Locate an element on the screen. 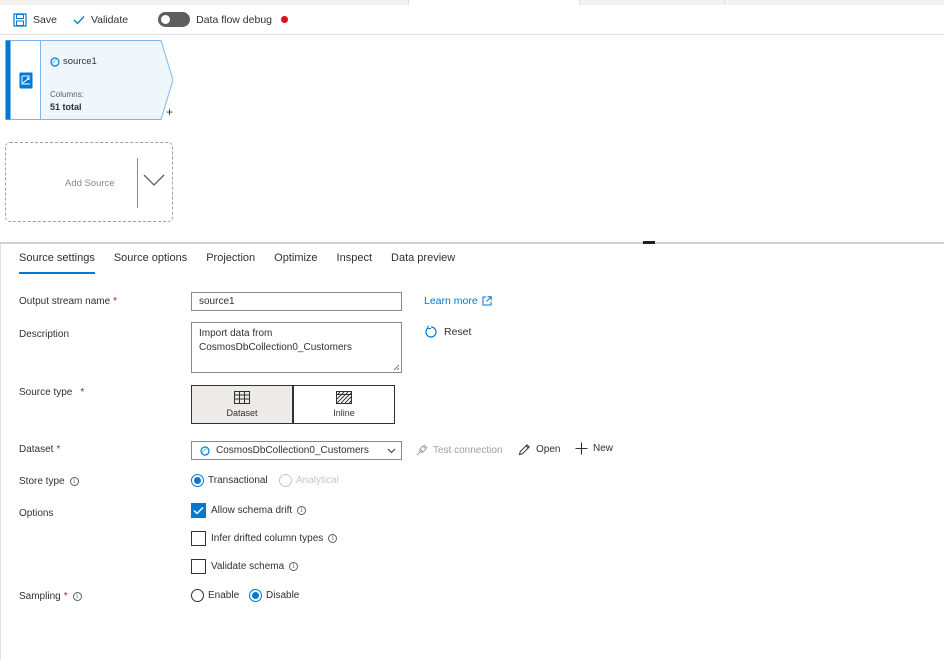 This screenshot has width=944, height=660. source-node-name: source1 is located at coordinates (80, 61).